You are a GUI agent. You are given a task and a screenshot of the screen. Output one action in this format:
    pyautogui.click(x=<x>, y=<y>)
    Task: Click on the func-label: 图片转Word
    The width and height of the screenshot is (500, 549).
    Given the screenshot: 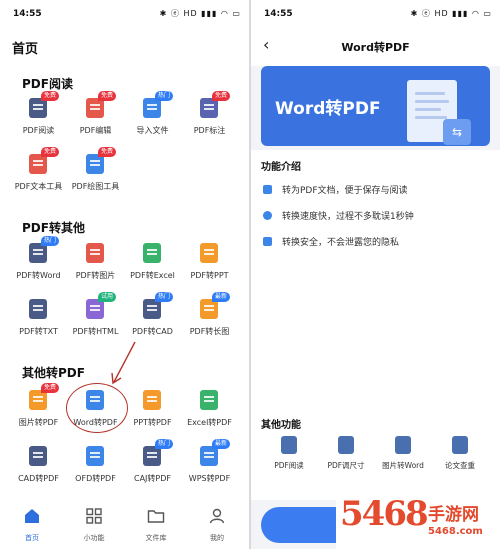 What is the action you would take?
    pyautogui.click(x=403, y=465)
    